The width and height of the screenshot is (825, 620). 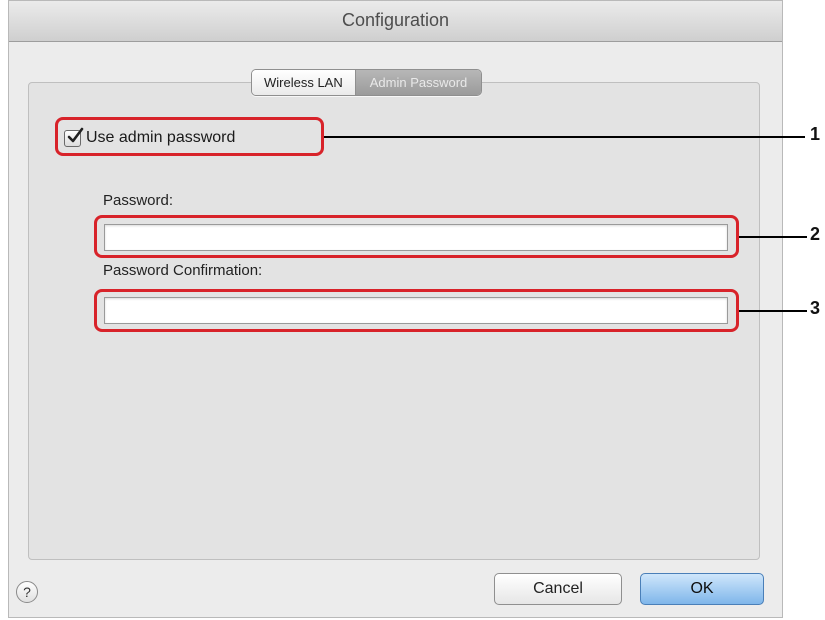 What do you see at coordinates (138, 200) in the screenshot?
I see `password-label: Password:` at bounding box center [138, 200].